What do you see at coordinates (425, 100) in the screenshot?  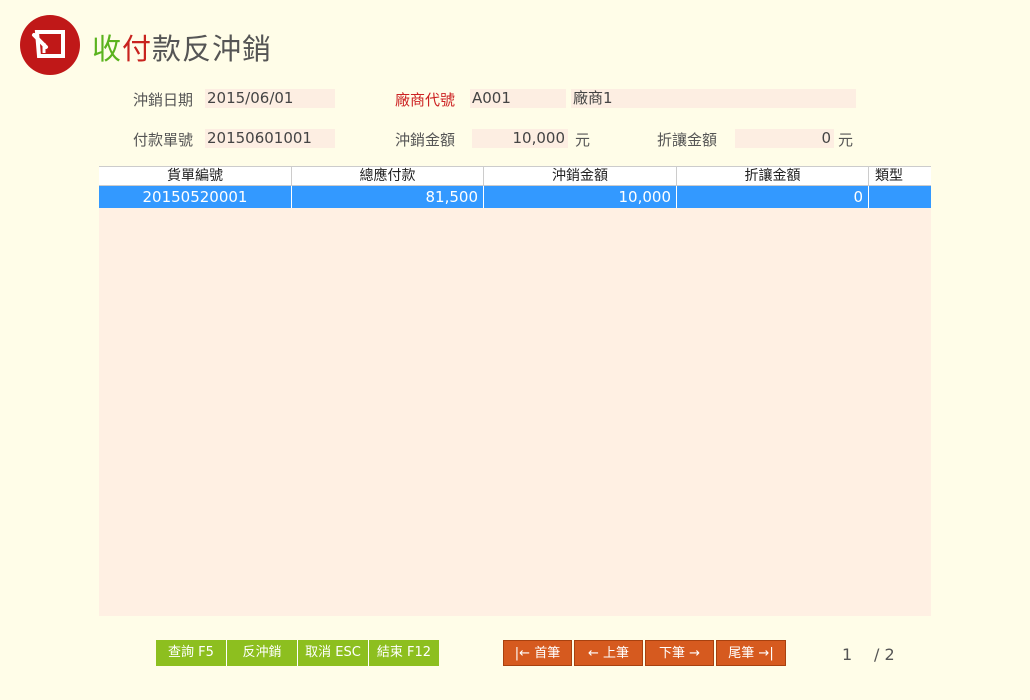 I see `vendor-code-label: 廠商代號` at bounding box center [425, 100].